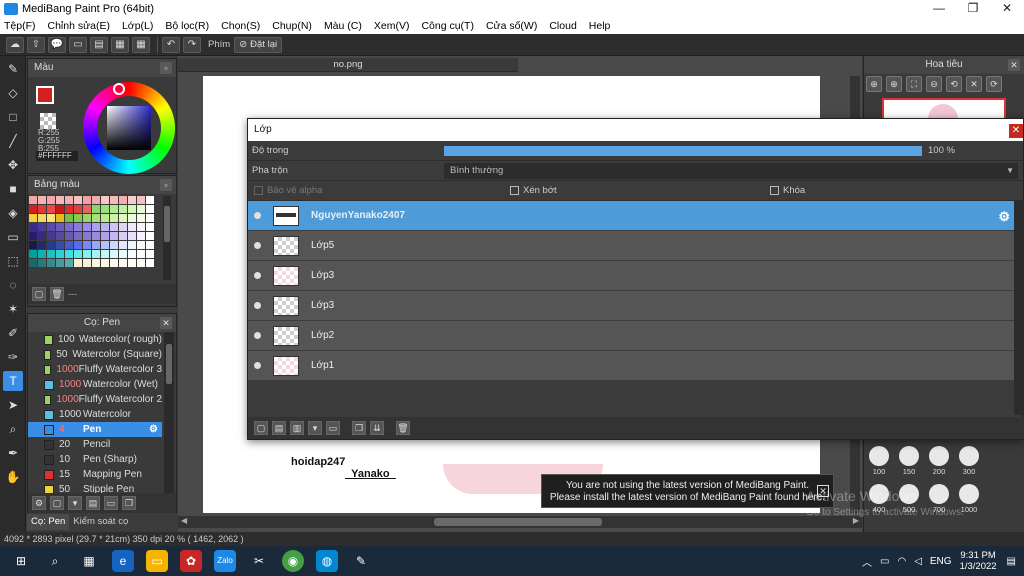 This screenshot has height=576, width=1024. What do you see at coordinates (934, 84) in the screenshot?
I see `zoom-out-icon: ⊖` at bounding box center [934, 84].